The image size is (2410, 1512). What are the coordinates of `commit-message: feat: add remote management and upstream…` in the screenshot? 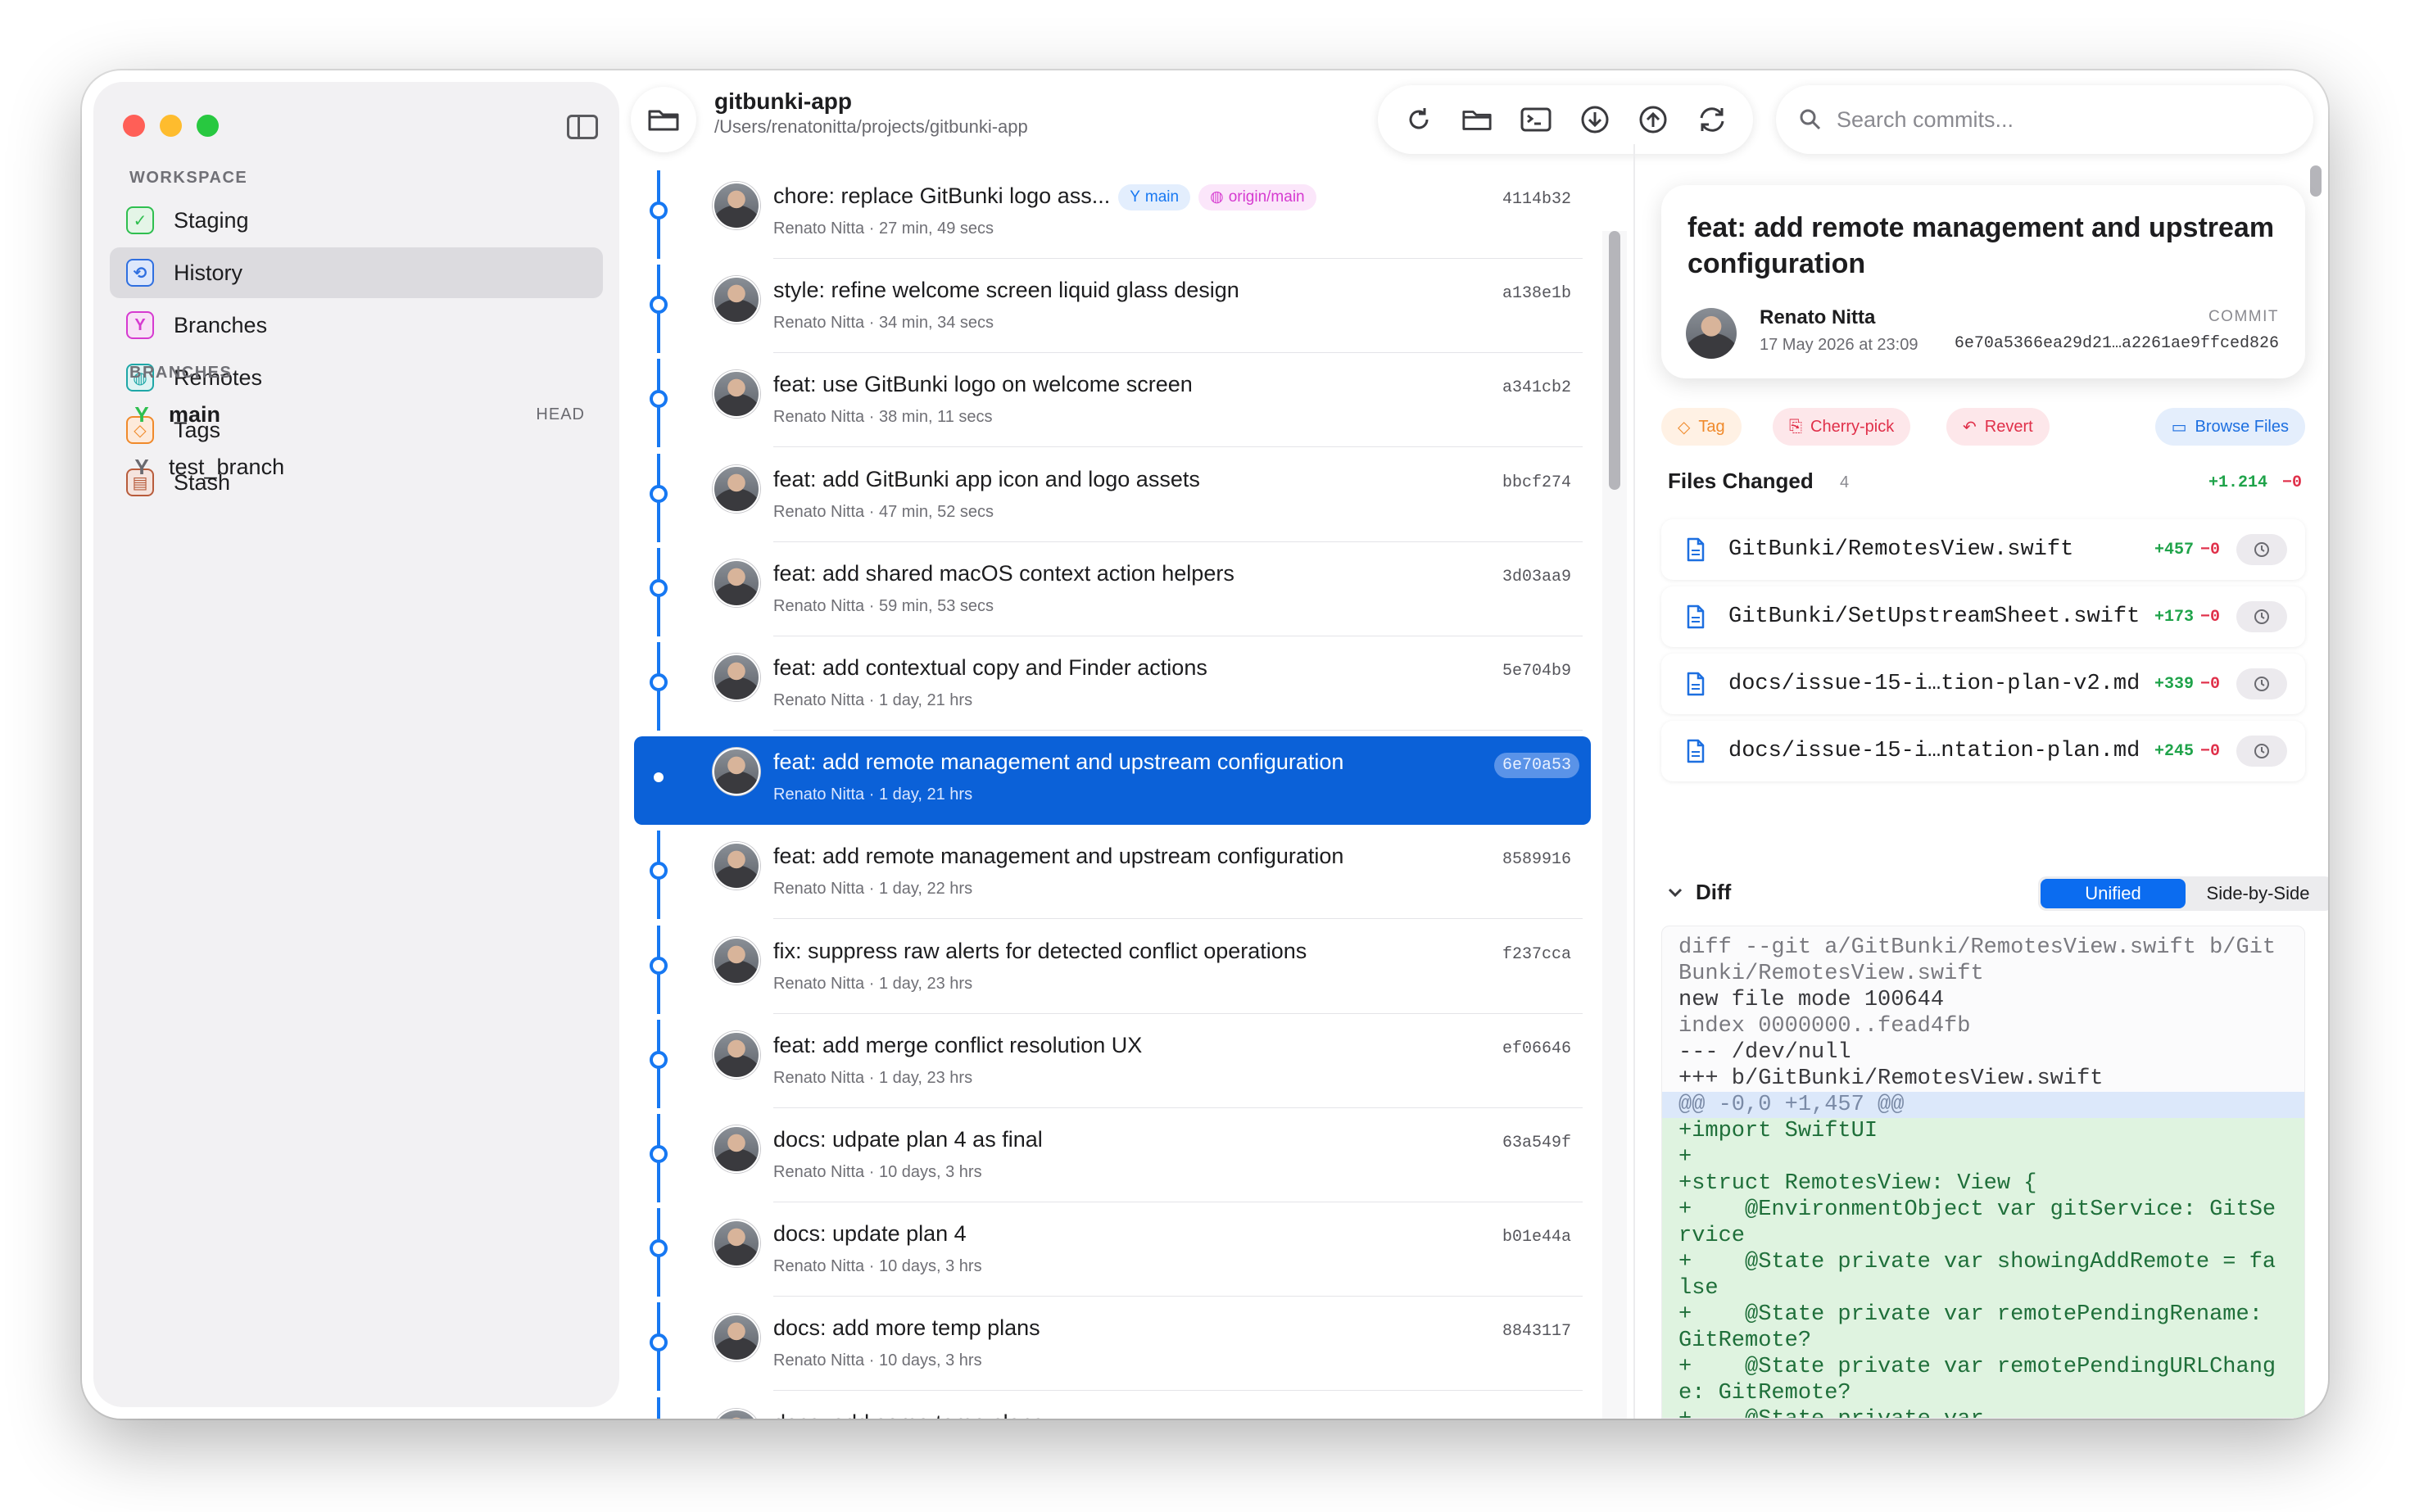 It's located at (1059, 857).